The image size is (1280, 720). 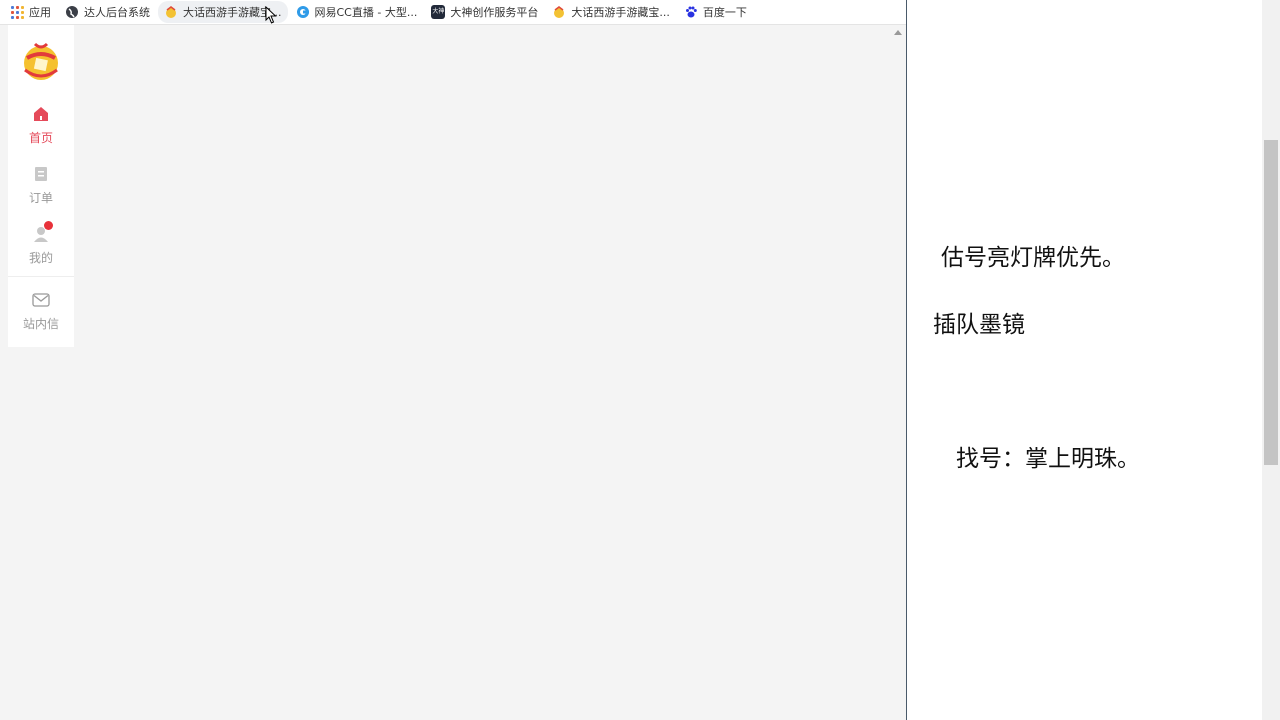 What do you see at coordinates (40, 324) in the screenshot?
I see `sidebar-item-label: 站内信` at bounding box center [40, 324].